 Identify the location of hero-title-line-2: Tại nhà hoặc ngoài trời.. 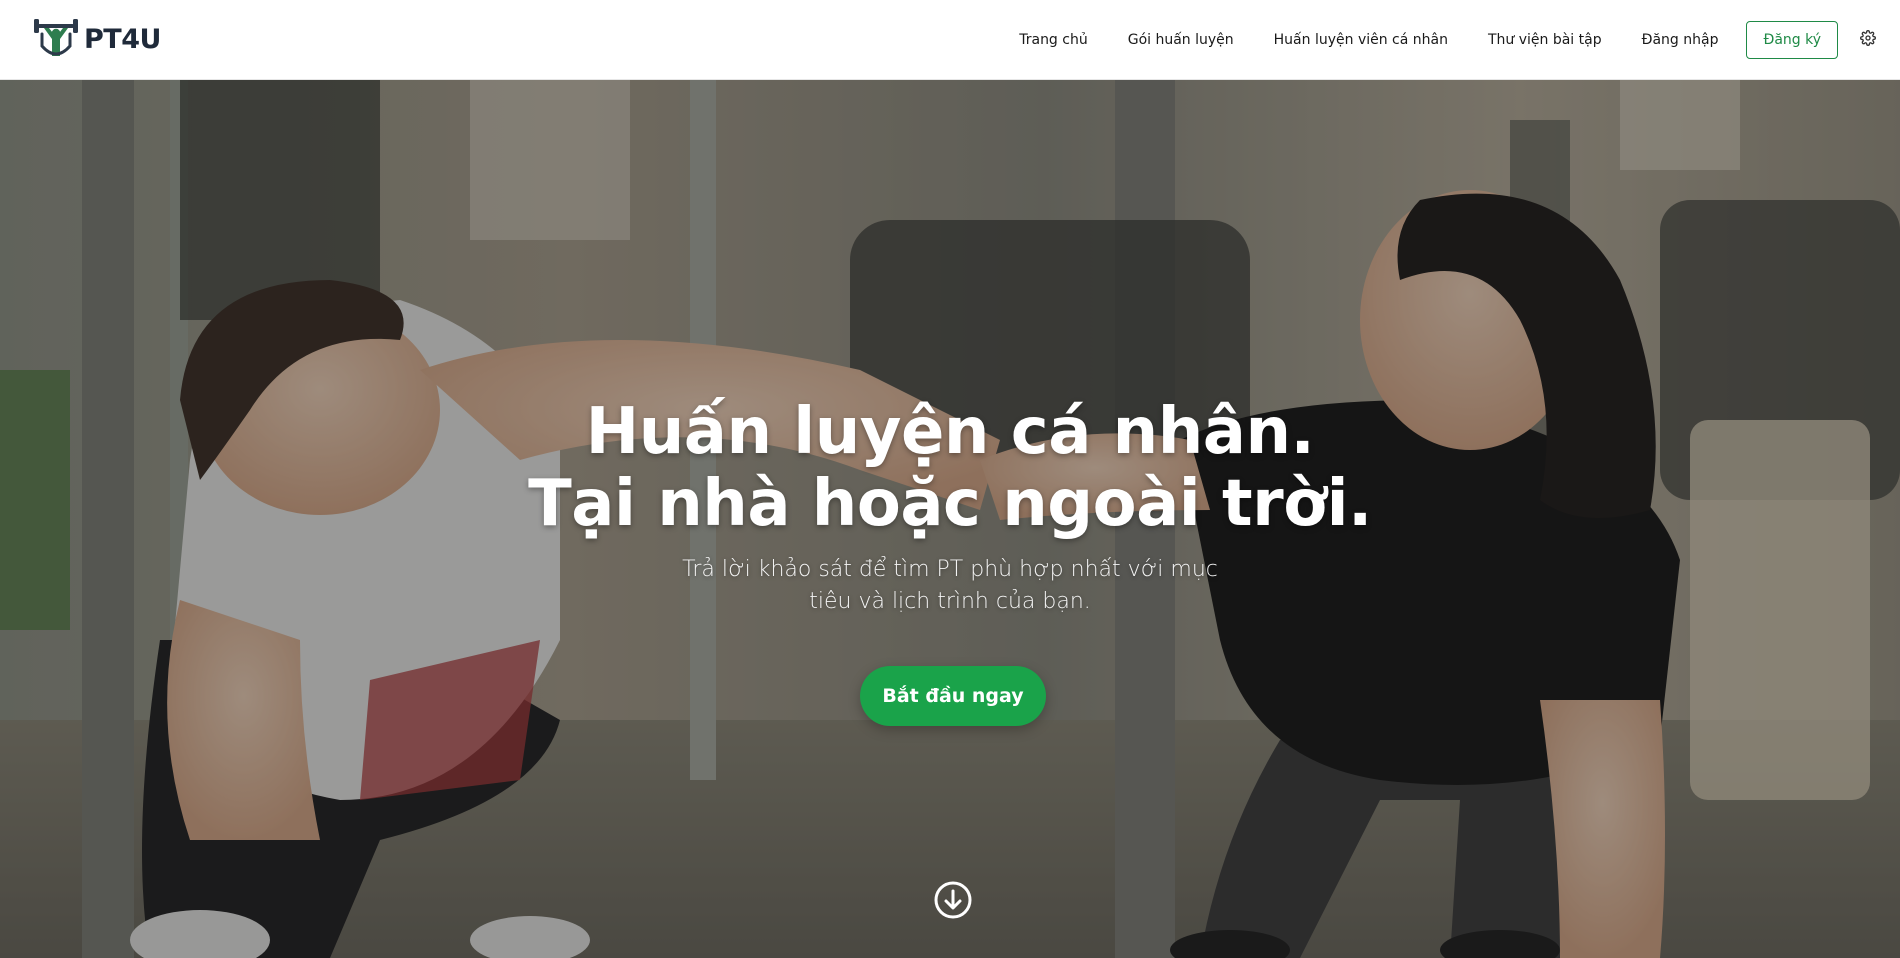
(950, 504).